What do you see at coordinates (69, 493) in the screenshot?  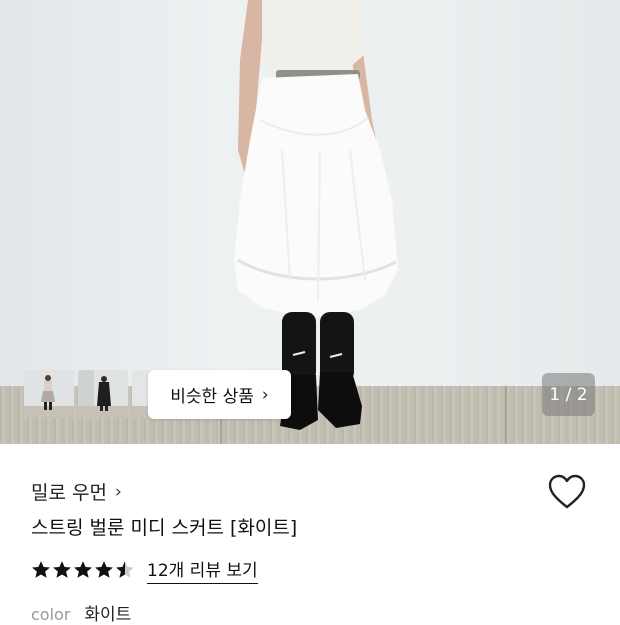 I see `brand-name: 밀로 우먼` at bounding box center [69, 493].